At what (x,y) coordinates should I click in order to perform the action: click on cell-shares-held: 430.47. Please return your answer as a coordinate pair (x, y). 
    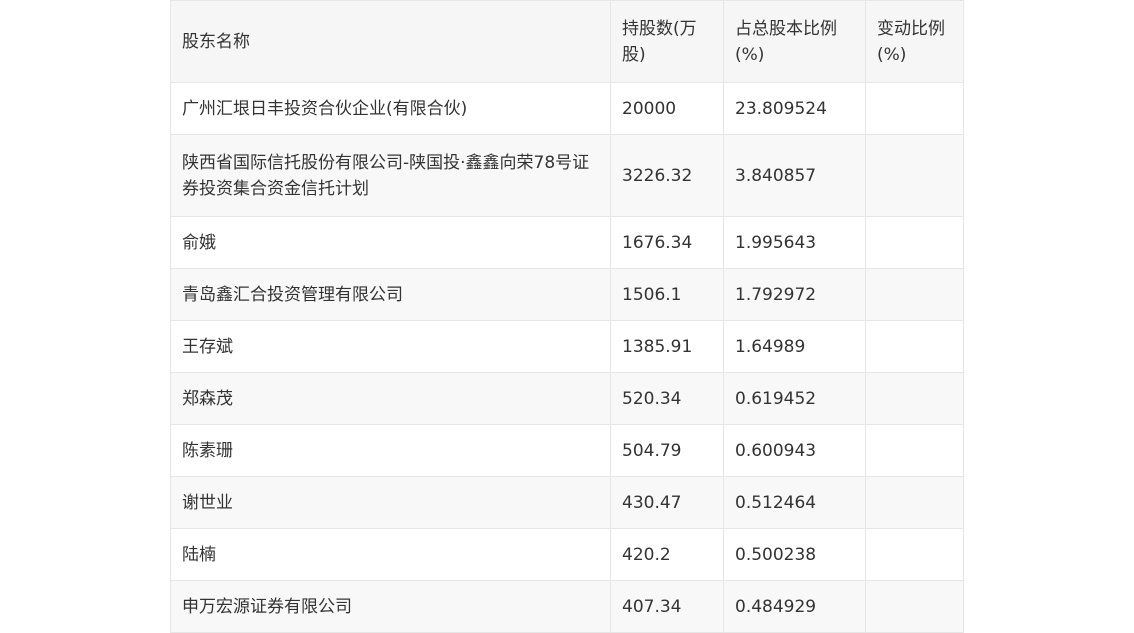
    Looking at the image, I should click on (667, 502).